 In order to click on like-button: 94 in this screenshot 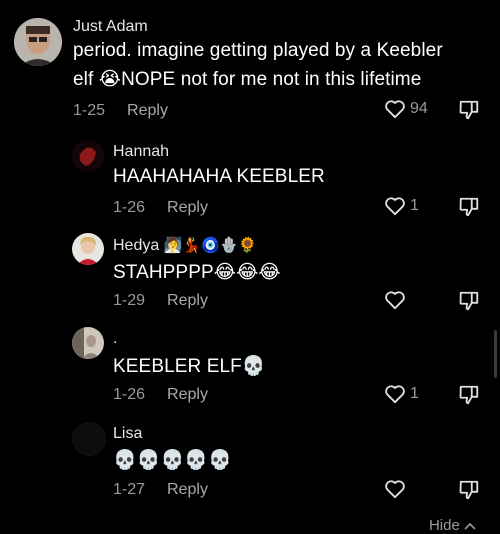, I will do `click(406, 109)`.